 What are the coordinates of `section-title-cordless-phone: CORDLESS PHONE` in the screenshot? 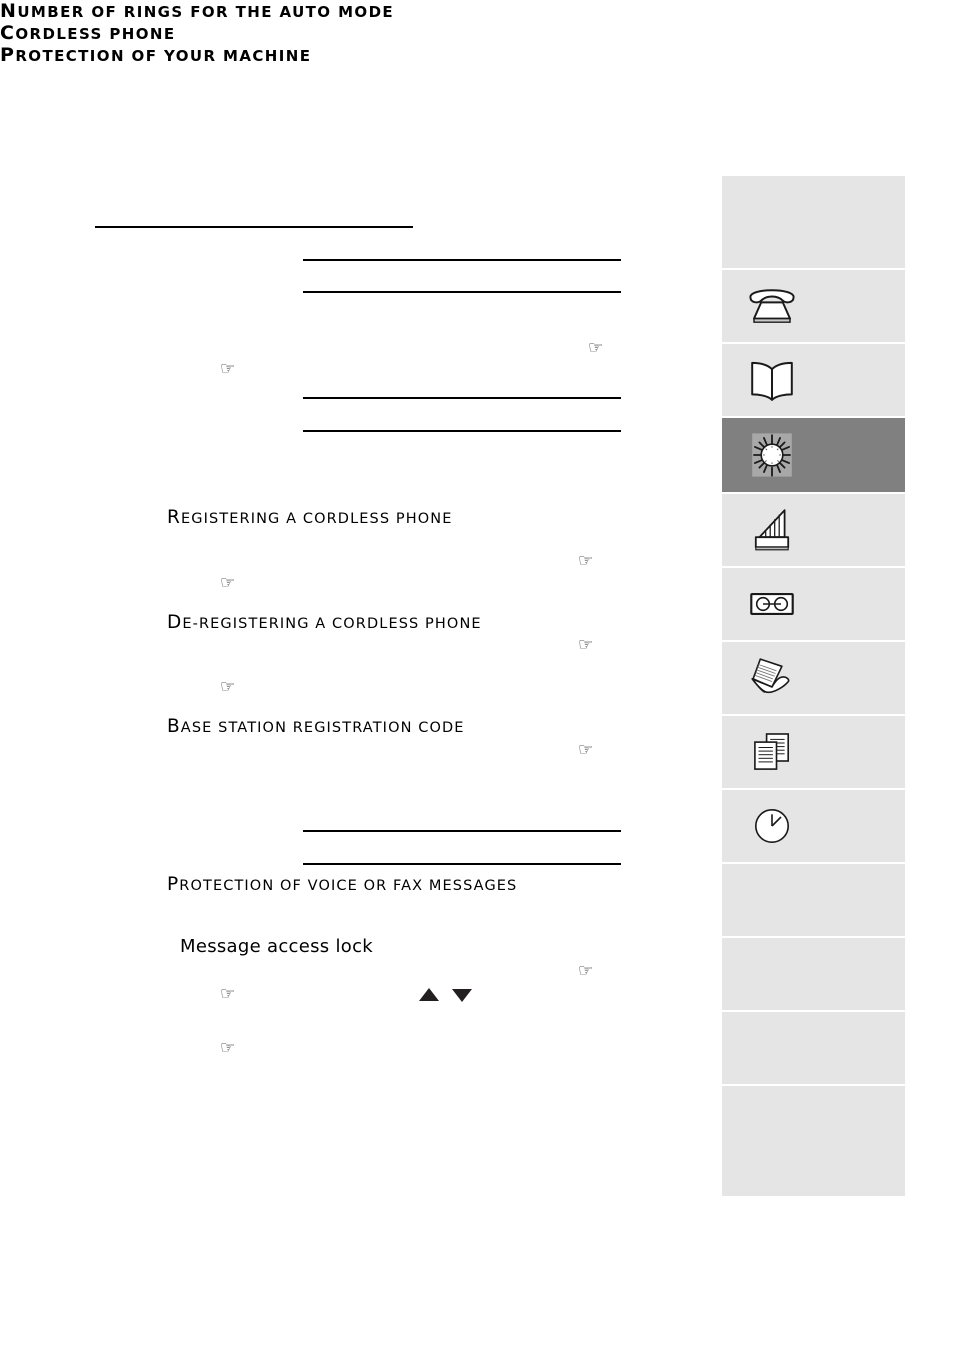 It's located at (477, 33).